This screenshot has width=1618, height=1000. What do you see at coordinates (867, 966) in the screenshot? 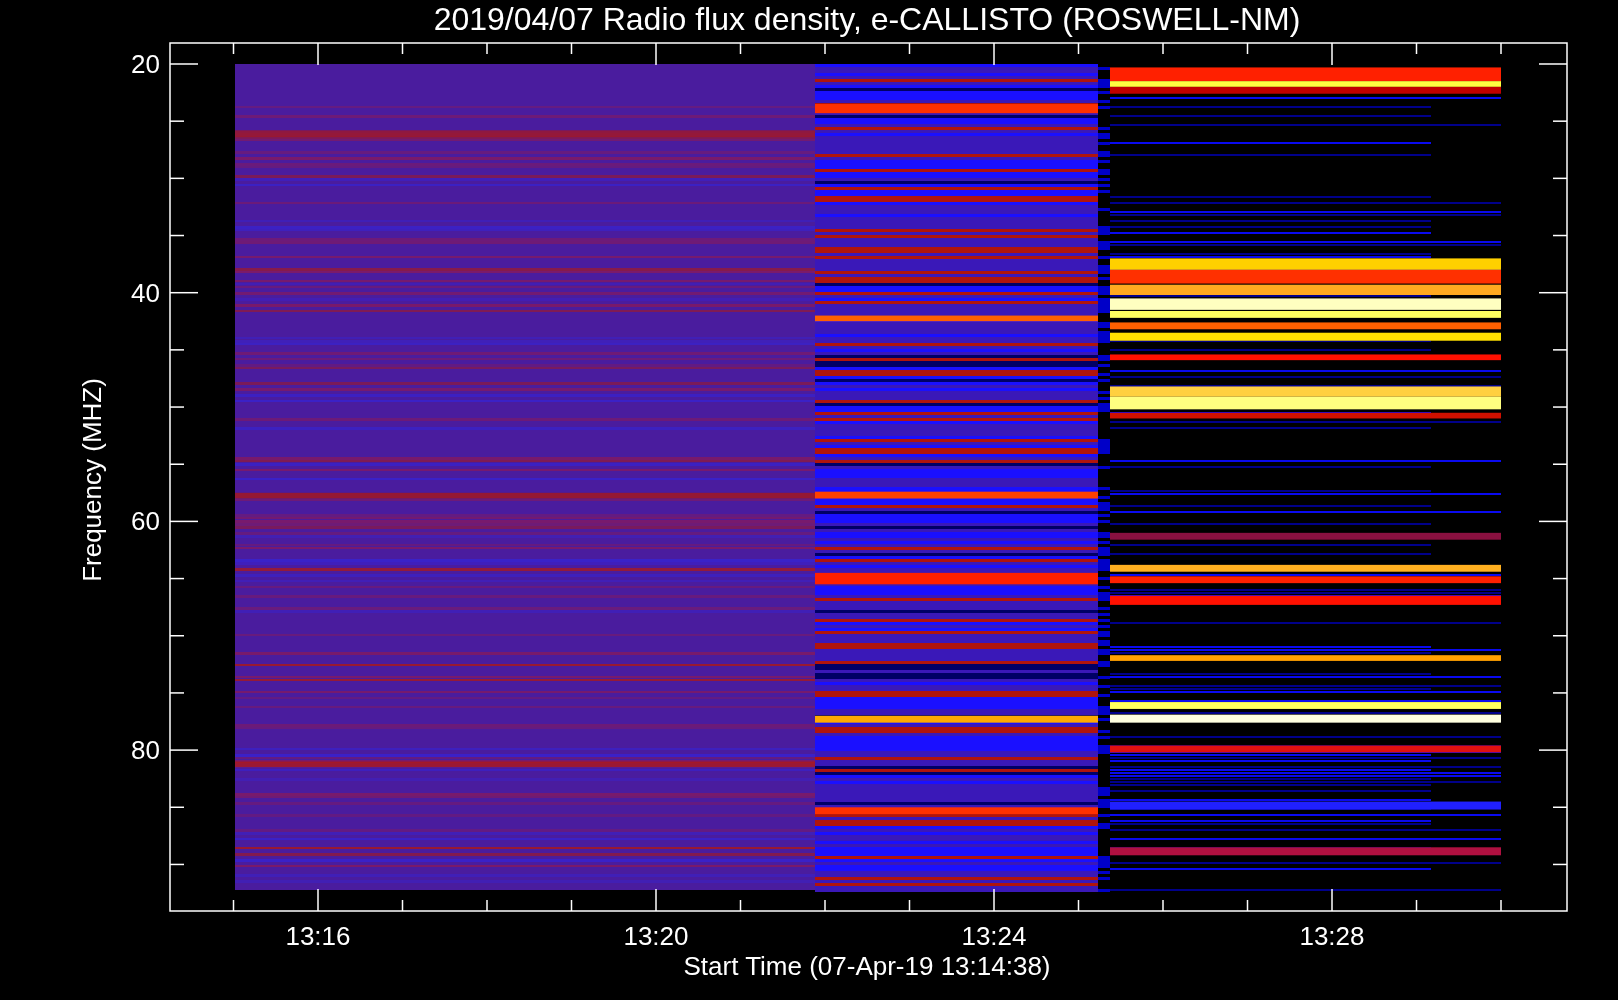
I see `axis-label: Start Time (07-Apr-19 13:14:38)` at bounding box center [867, 966].